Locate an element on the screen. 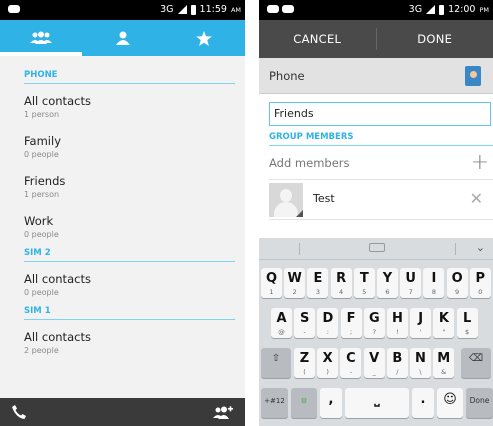 The image size is (493, 426). key-j: J ' is located at coordinates (421, 323).